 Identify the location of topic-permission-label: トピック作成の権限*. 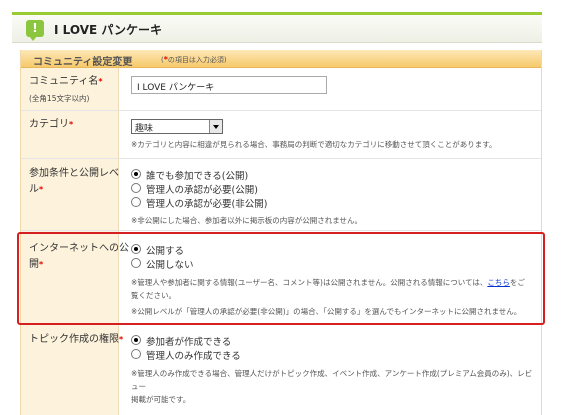
(76, 339).